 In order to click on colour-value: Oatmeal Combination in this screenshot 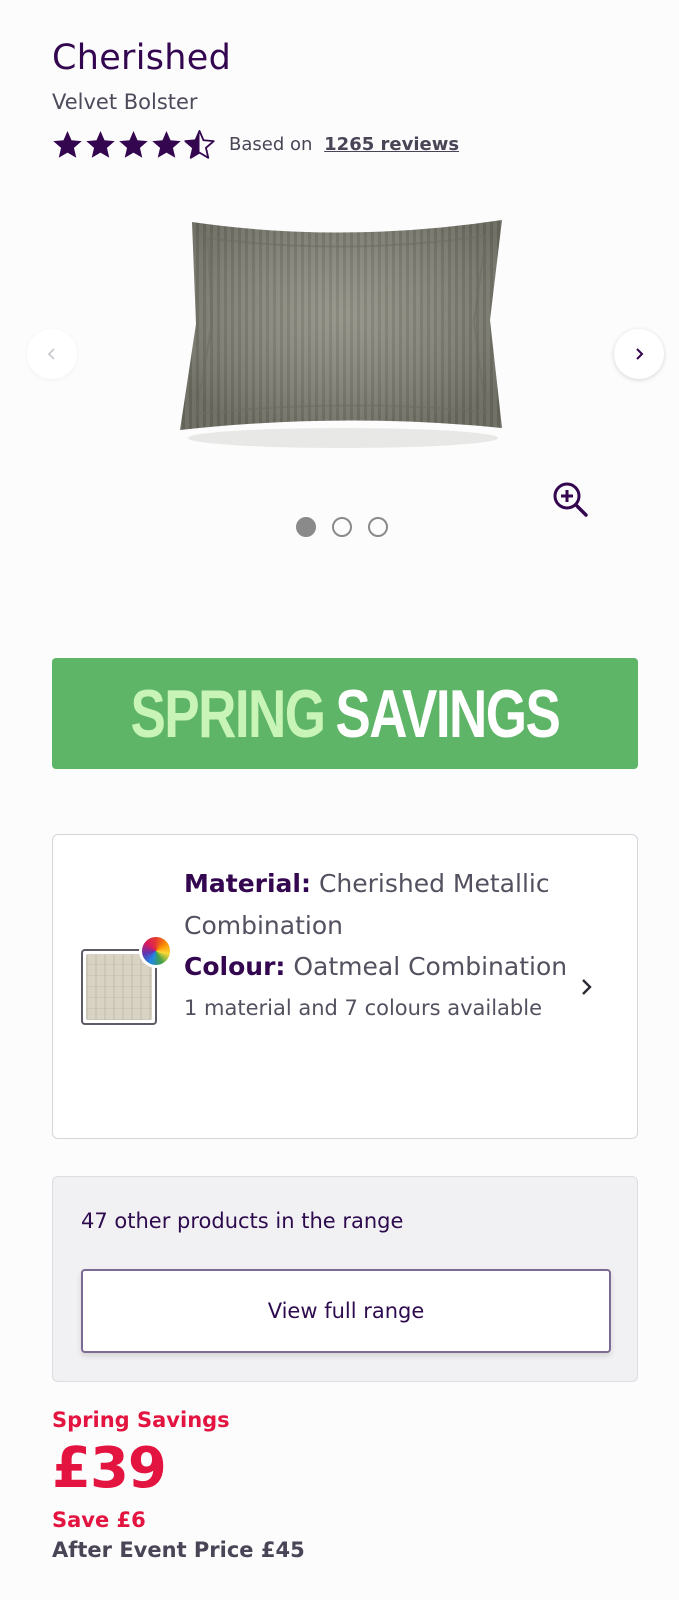, I will do `click(430, 966)`.